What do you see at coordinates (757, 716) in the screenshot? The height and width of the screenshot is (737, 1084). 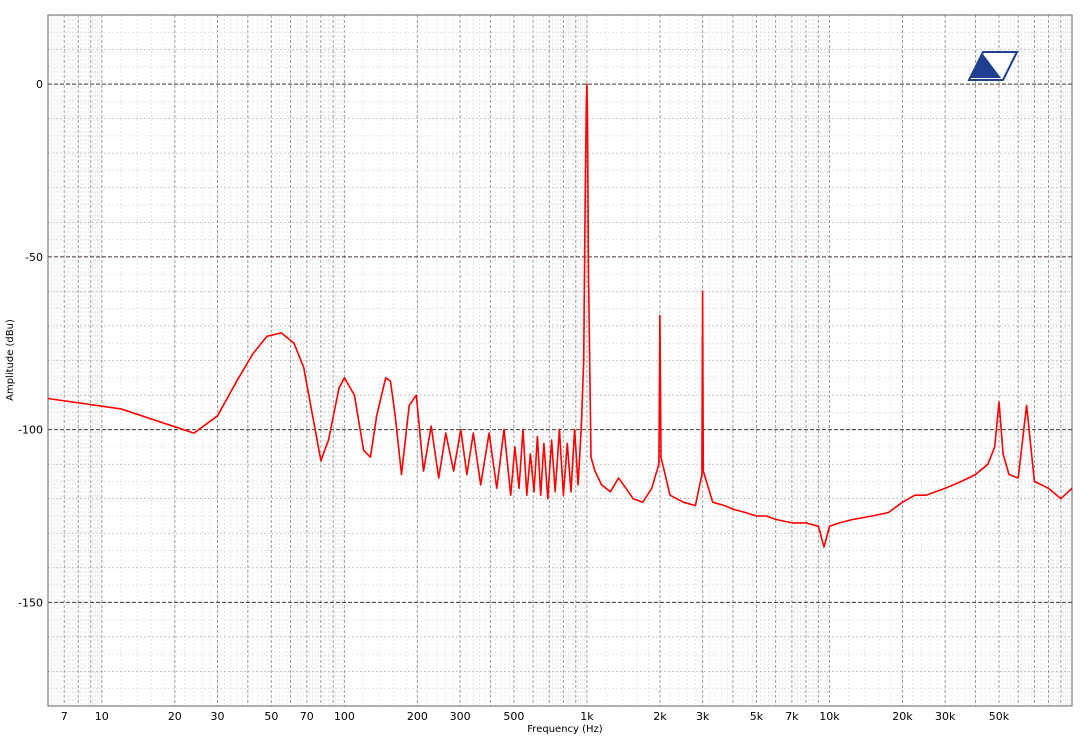 I see `x-tick-label: 5k` at bounding box center [757, 716].